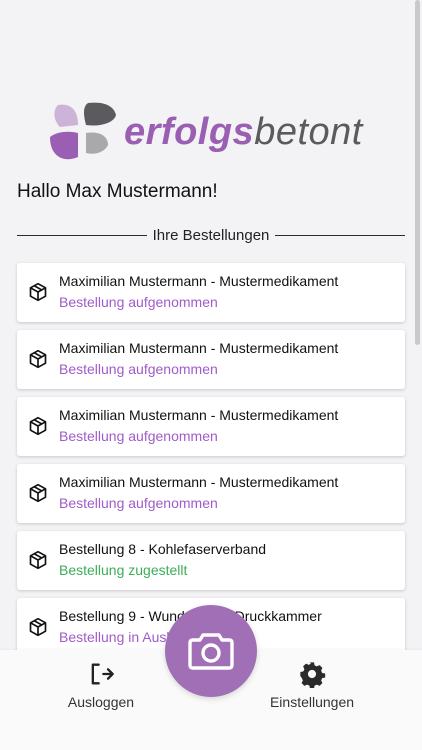 The image size is (422, 750). I want to click on logout-button: Ausloggen, so click(101, 685).